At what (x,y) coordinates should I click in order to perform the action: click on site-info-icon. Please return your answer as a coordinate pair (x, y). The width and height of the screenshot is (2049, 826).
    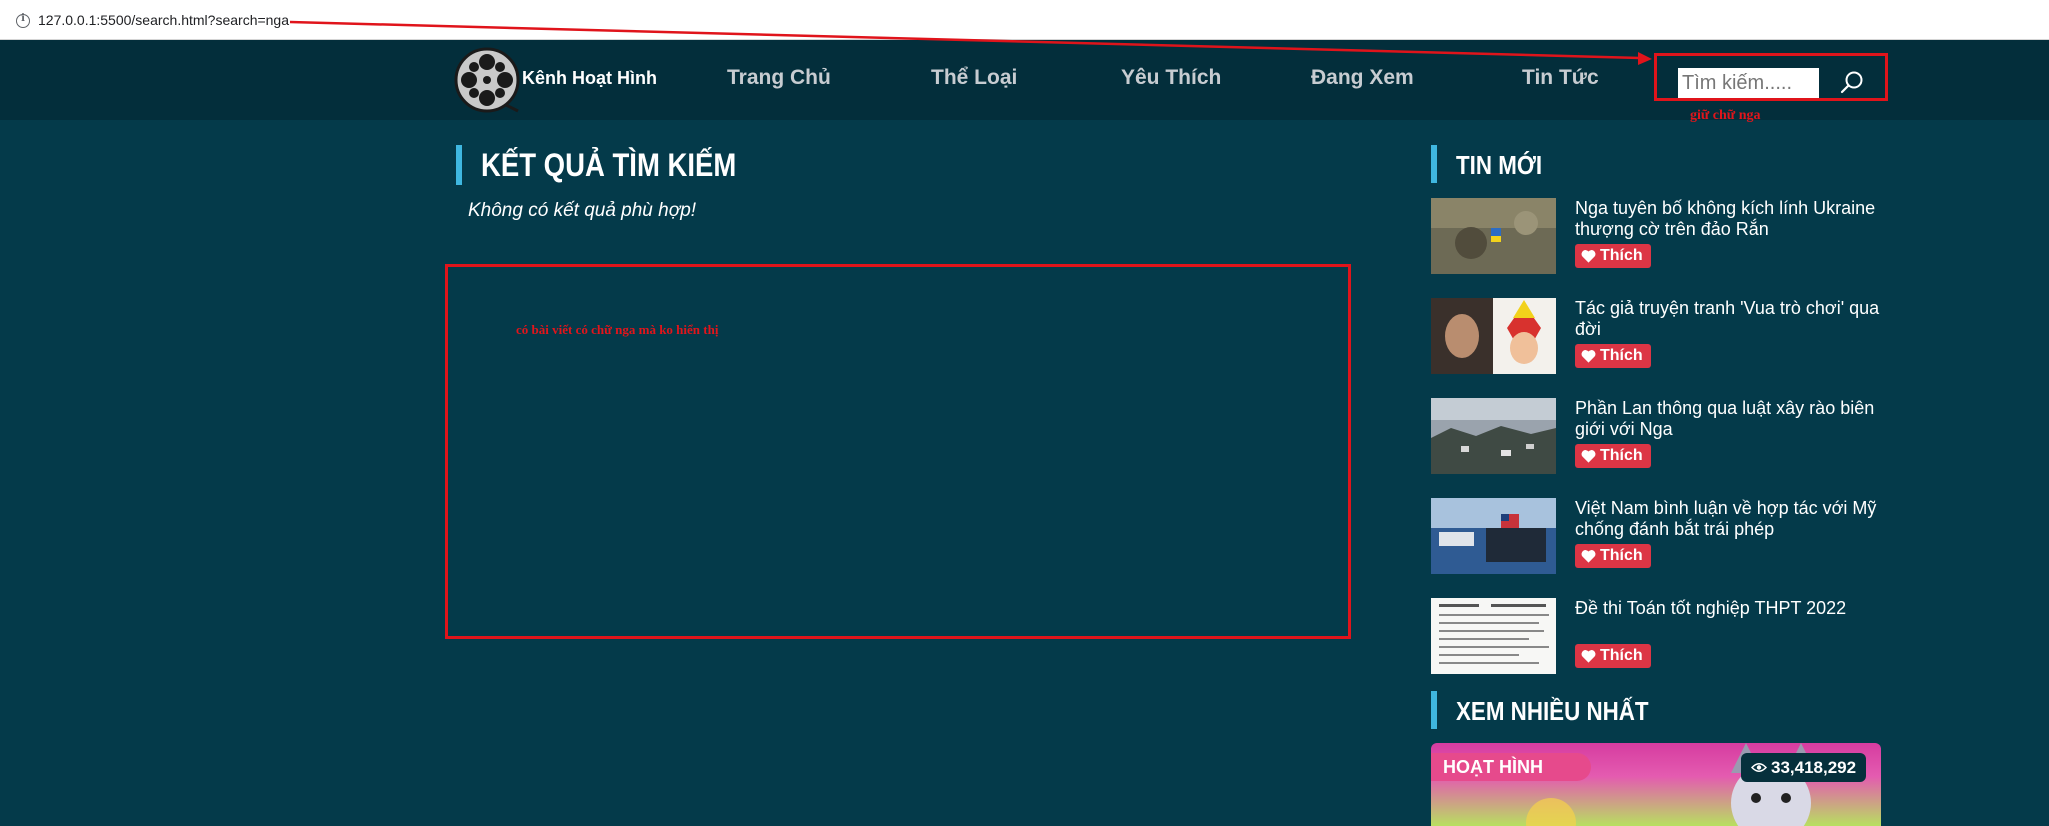
    Looking at the image, I should click on (23, 20).